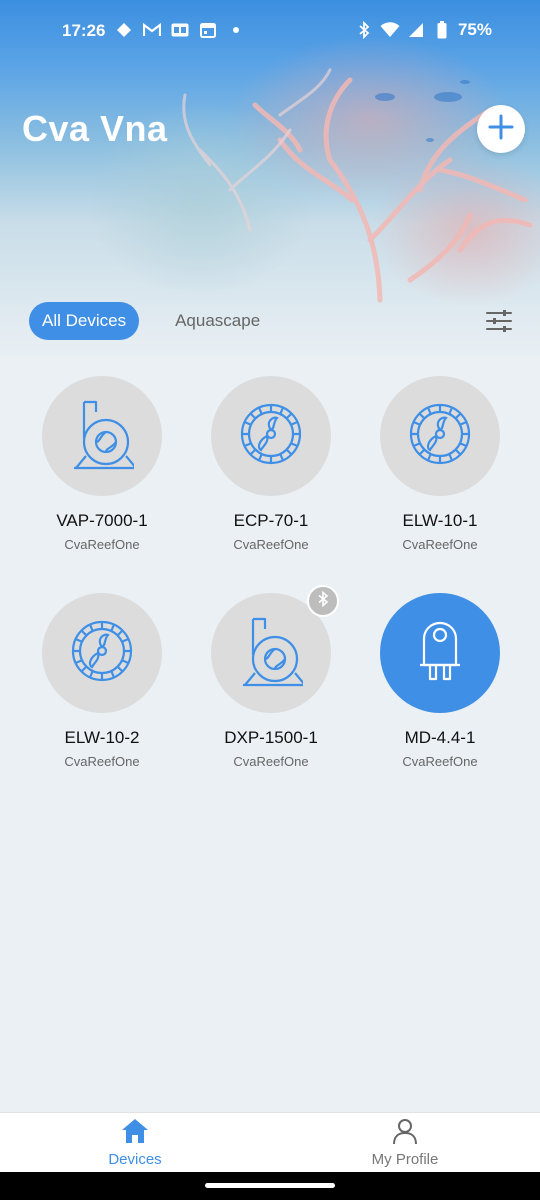  What do you see at coordinates (102, 520) in the screenshot?
I see `device-name: VAP-7000-1` at bounding box center [102, 520].